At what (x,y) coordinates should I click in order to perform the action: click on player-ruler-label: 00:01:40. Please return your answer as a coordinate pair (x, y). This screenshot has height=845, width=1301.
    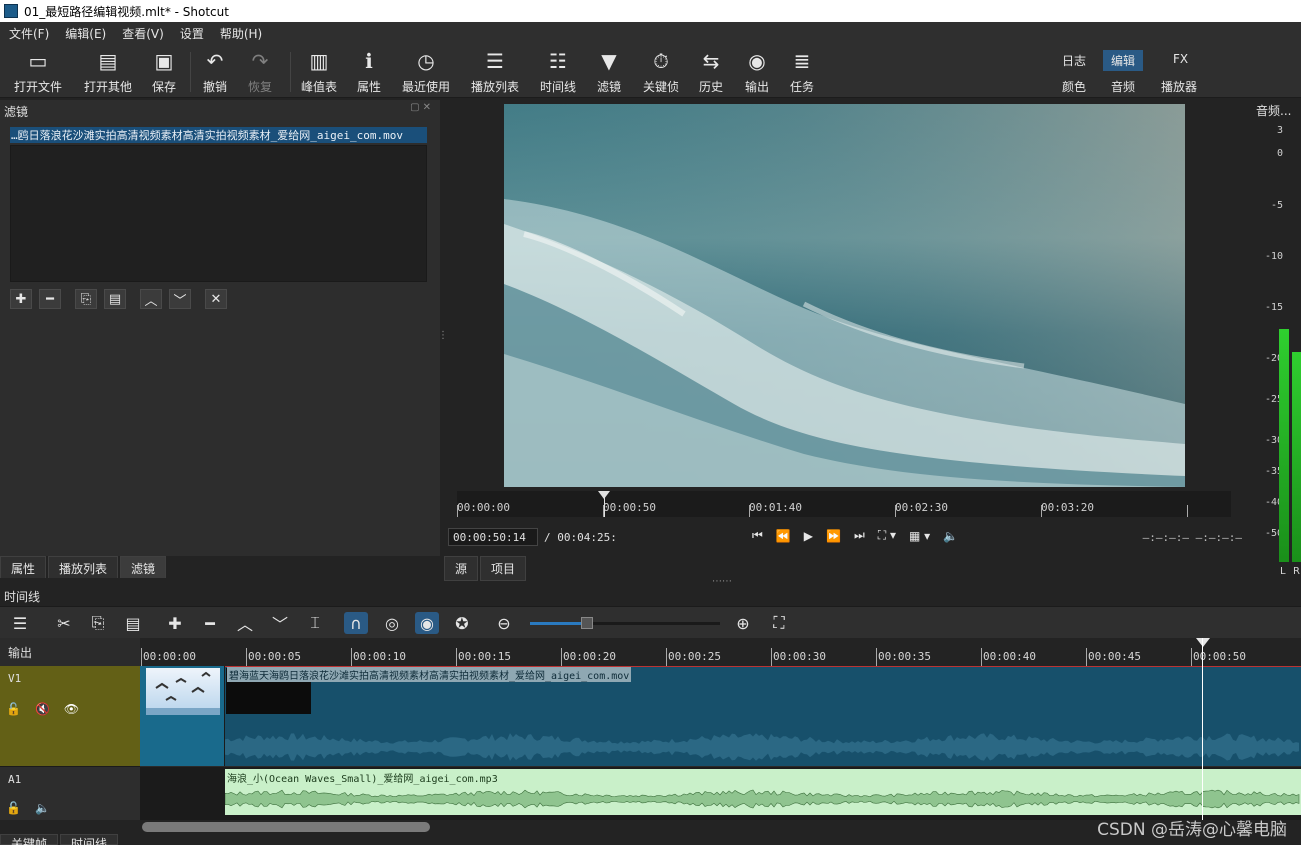
    Looking at the image, I should click on (775, 507).